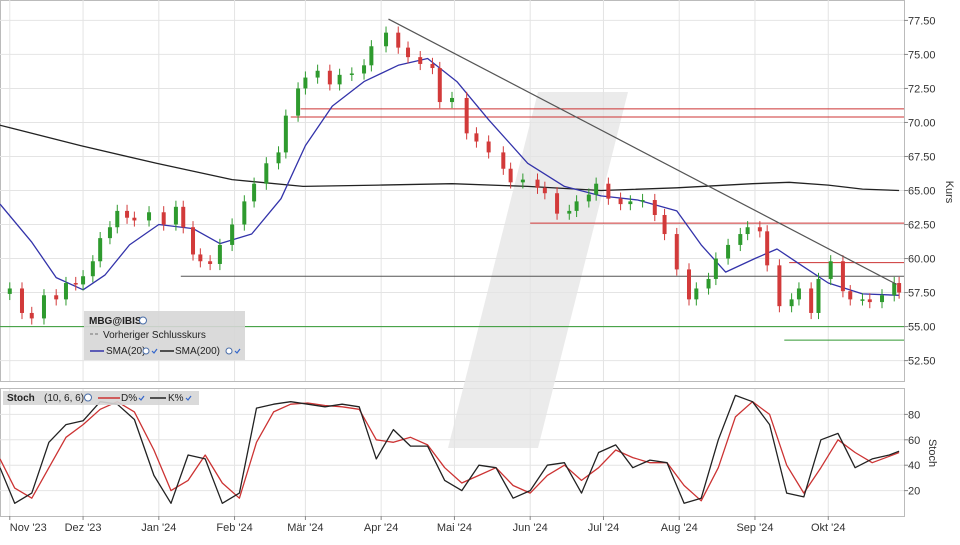 Image resolution: width=960 pixels, height=545 pixels. What do you see at coordinates (679, 528) in the screenshot?
I see `x-tick-label: Aug '24` at bounding box center [679, 528].